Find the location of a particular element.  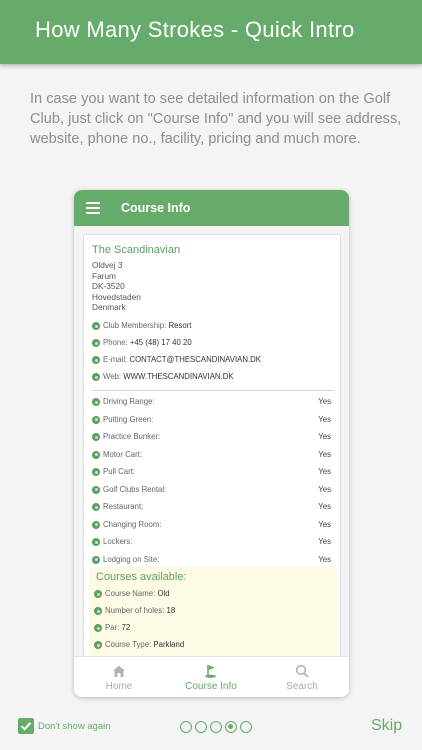

course-label: Number of holes: is located at coordinates (135, 610).